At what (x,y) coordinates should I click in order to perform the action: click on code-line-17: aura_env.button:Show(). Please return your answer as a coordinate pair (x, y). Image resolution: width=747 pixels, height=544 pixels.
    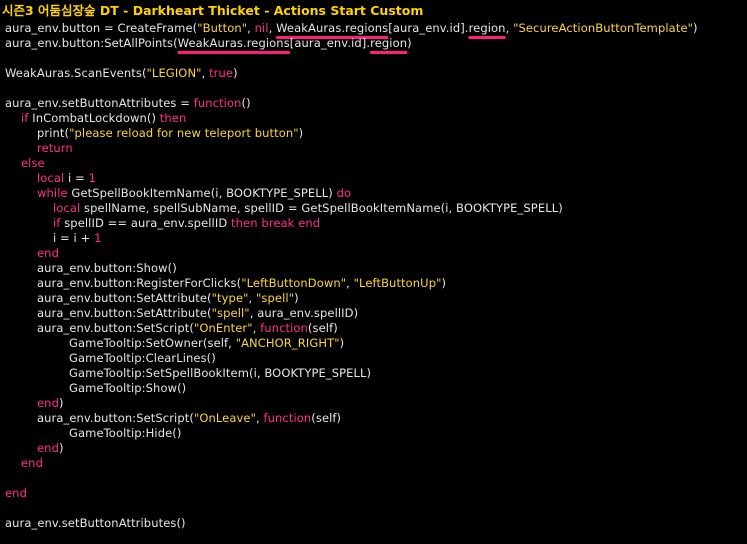
    Looking at the image, I should click on (107, 268).